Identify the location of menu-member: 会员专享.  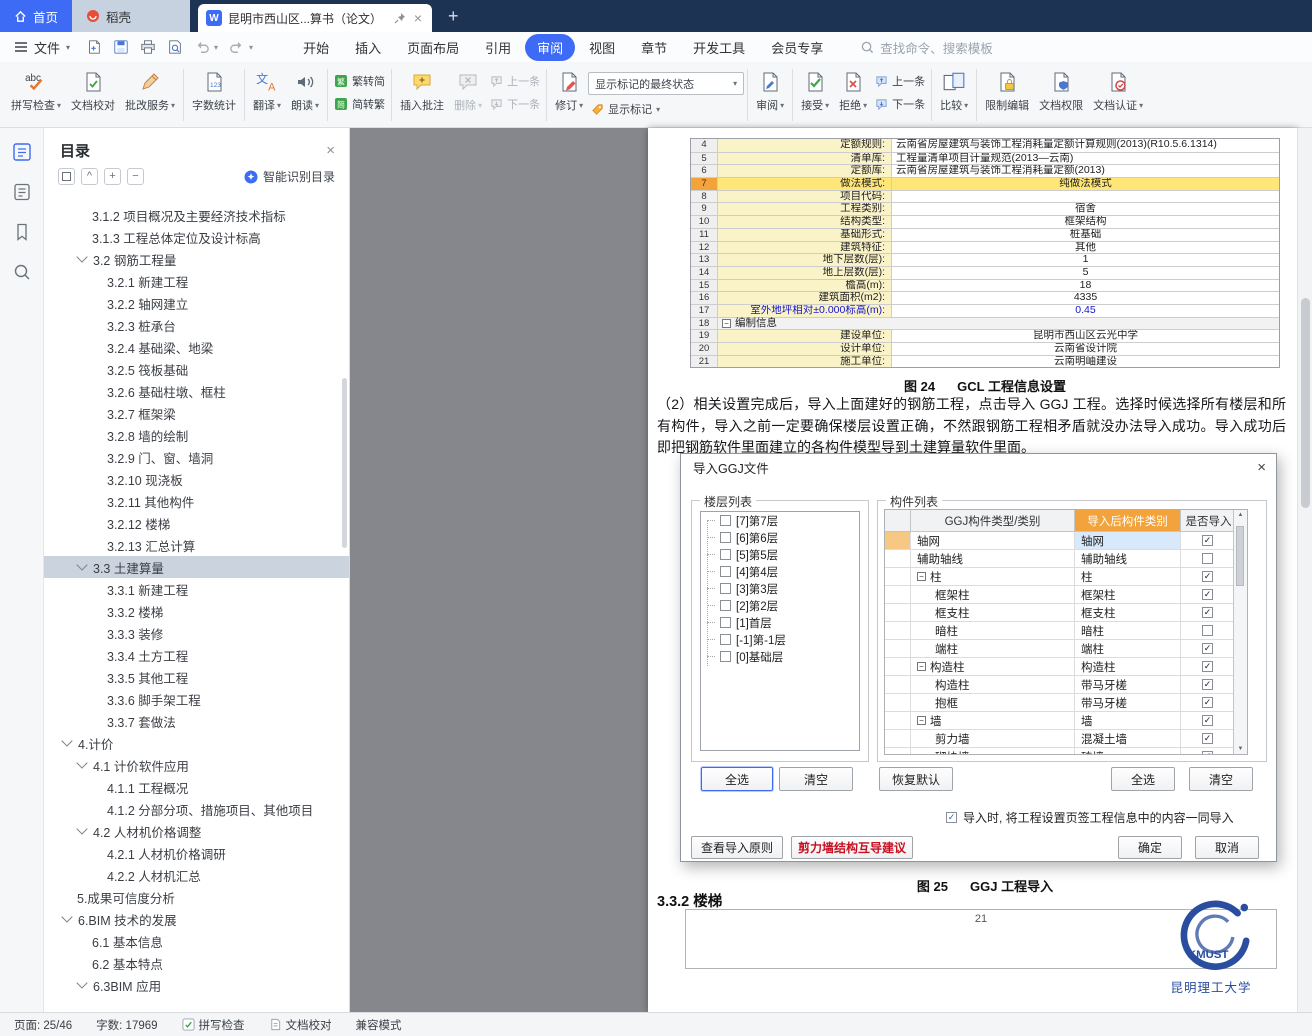
(797, 47).